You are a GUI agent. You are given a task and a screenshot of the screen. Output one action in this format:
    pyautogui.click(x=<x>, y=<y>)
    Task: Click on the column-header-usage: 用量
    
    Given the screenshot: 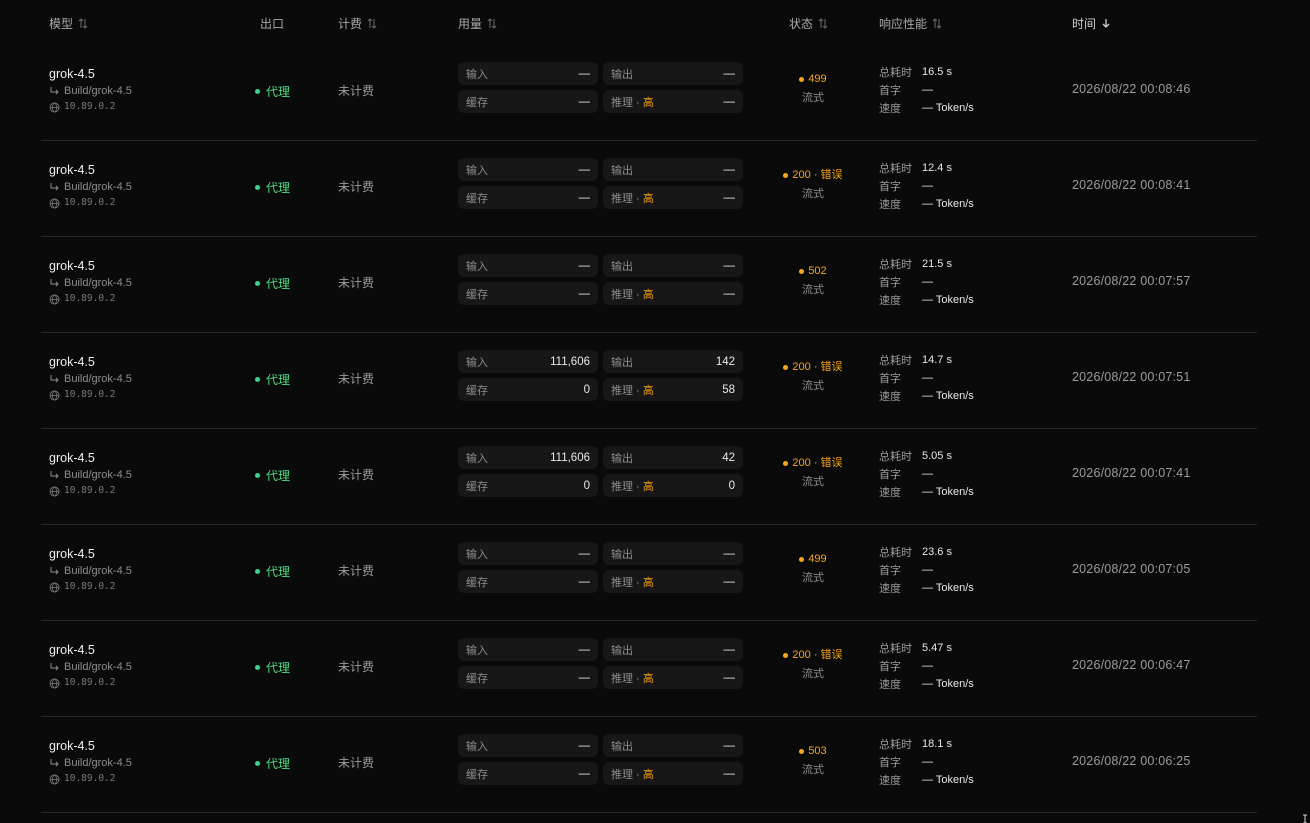 What is the action you would take?
    pyautogui.click(x=477, y=23)
    